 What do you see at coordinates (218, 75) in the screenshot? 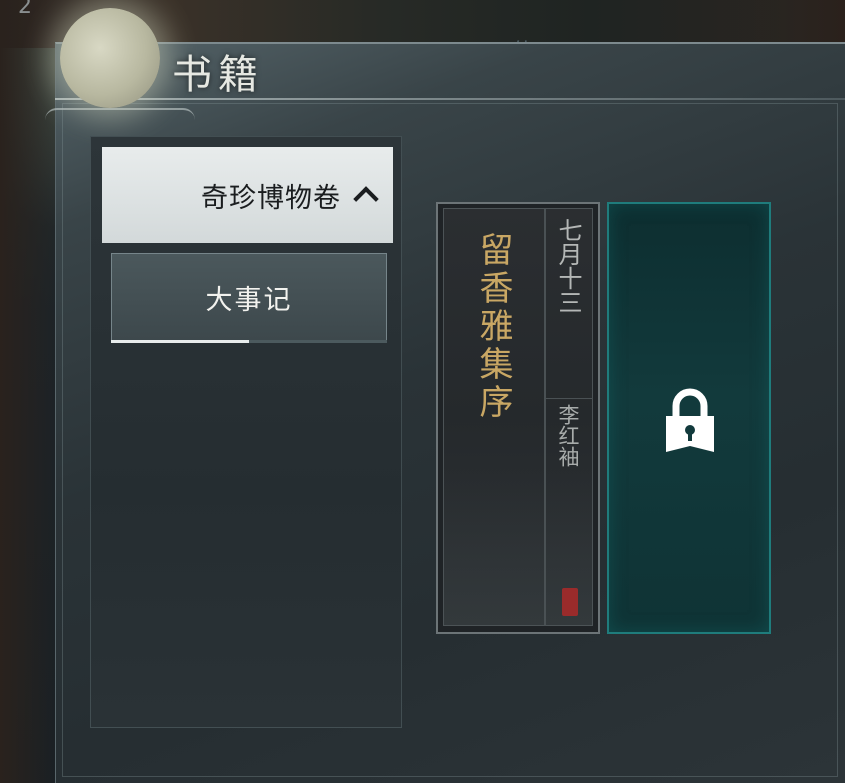
I see `page-title: 书籍` at bounding box center [218, 75].